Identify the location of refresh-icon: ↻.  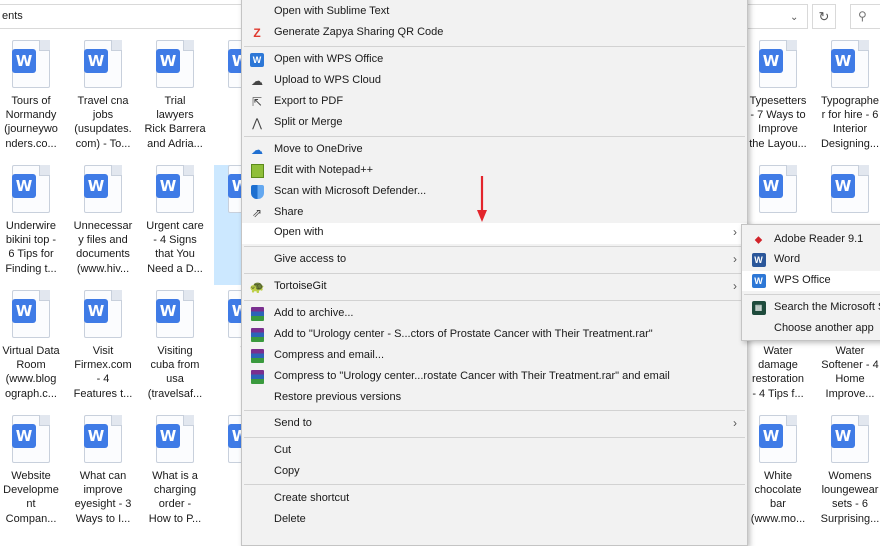
(824, 16).